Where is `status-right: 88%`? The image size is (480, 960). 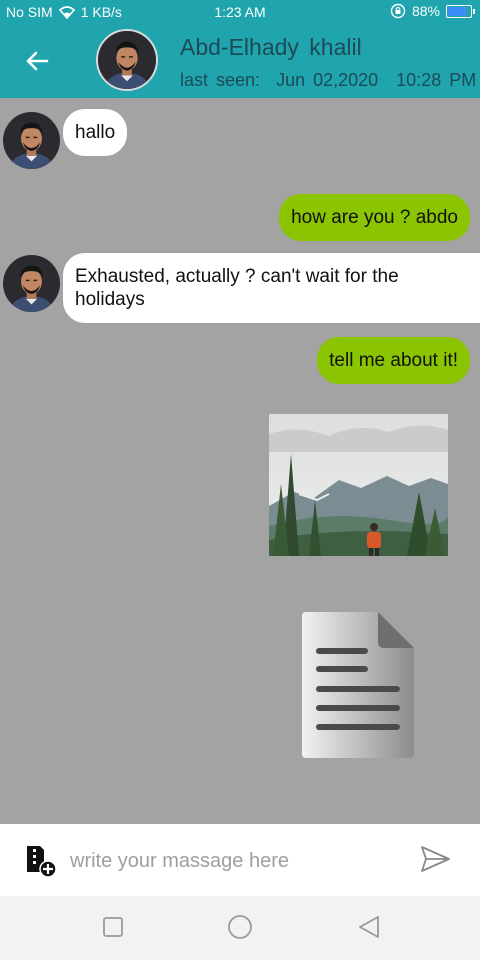 status-right: 88% is located at coordinates (432, 11).